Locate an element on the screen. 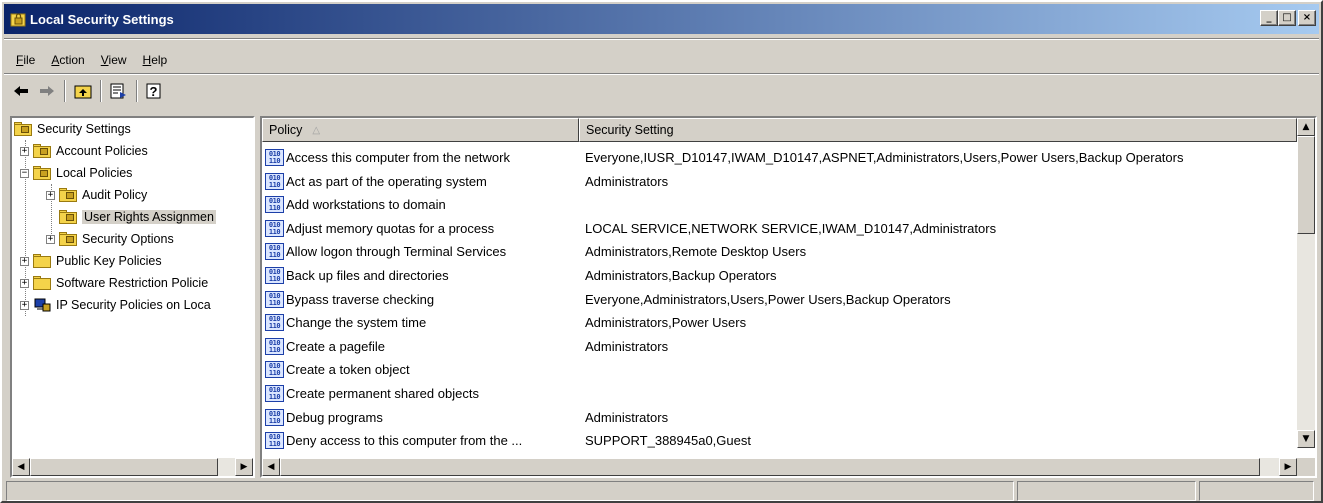  toolbar: ? is located at coordinates (661, 91).